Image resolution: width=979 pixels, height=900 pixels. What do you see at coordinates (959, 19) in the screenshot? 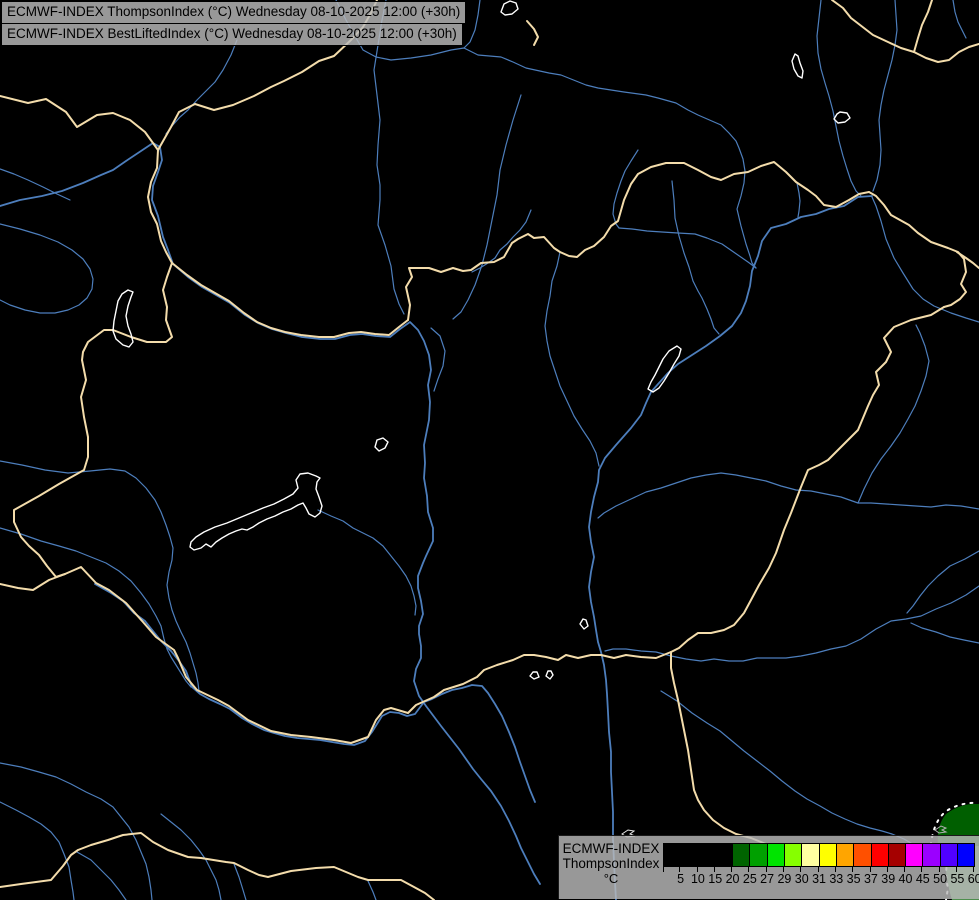
I see `river-ua-corner` at bounding box center [959, 19].